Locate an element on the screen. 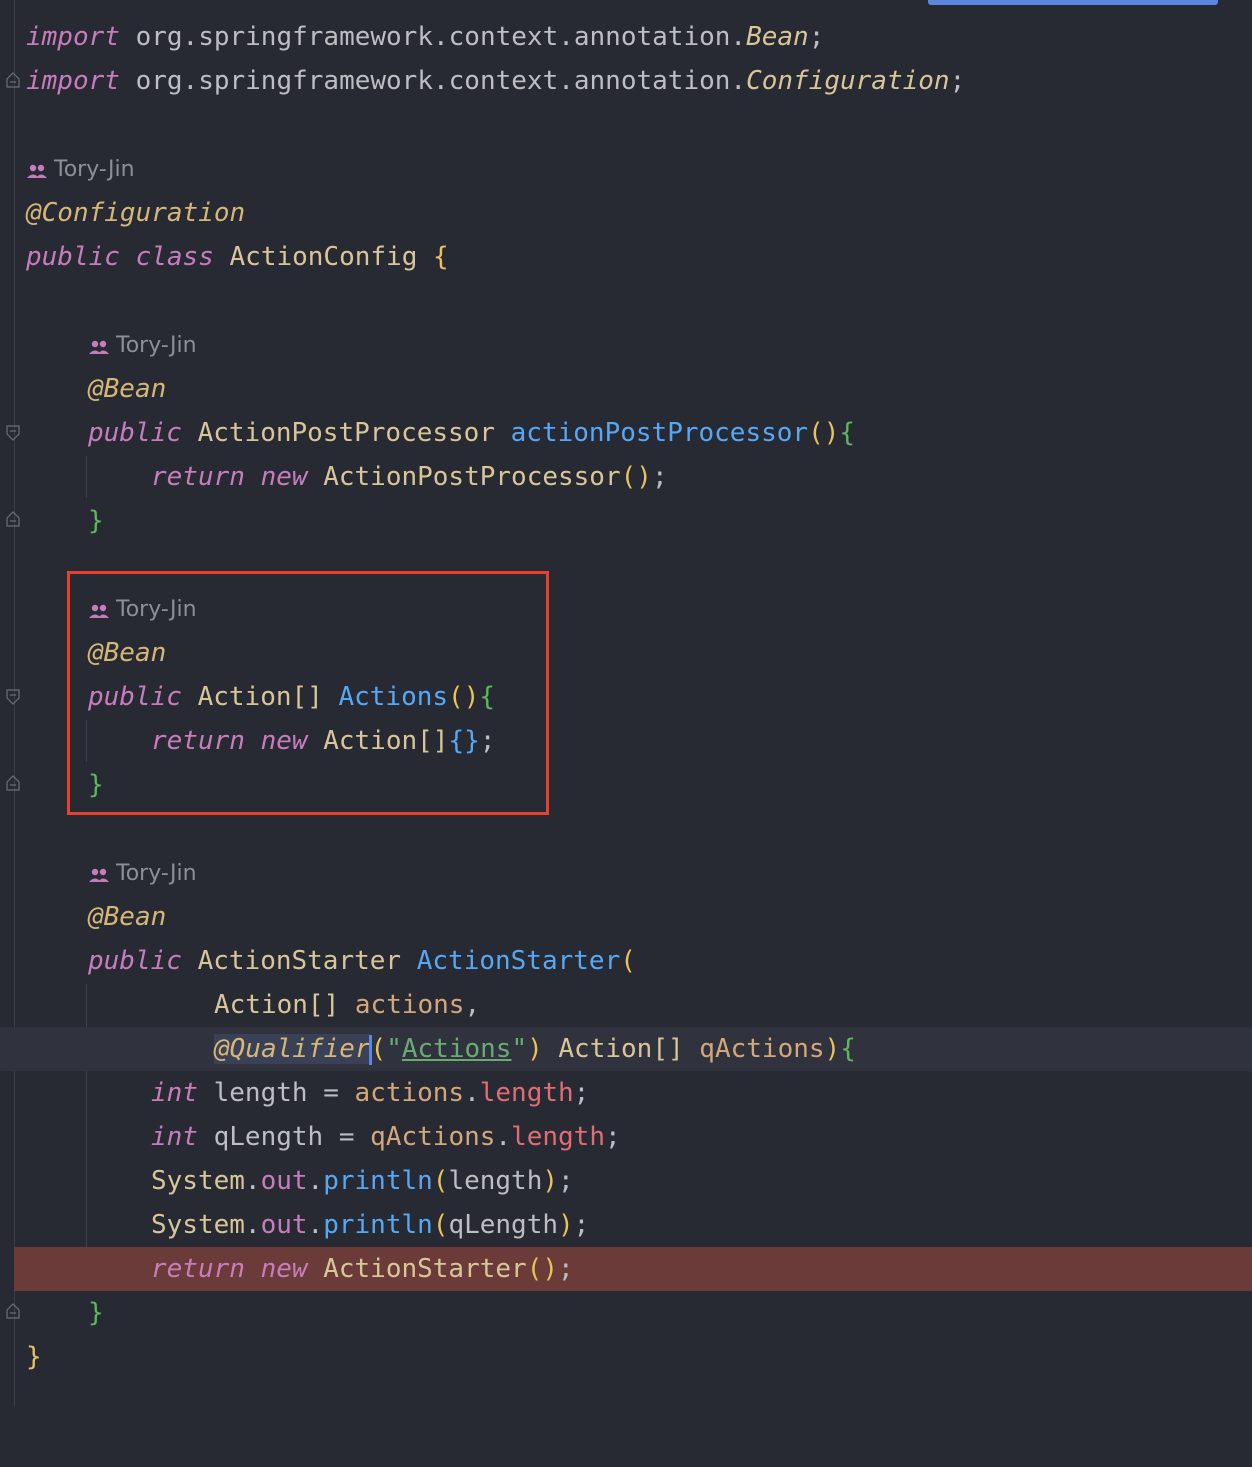 This screenshot has height=1467, width=1252. code-line-class-declaration: public class ActionConfig { is located at coordinates (626, 257).